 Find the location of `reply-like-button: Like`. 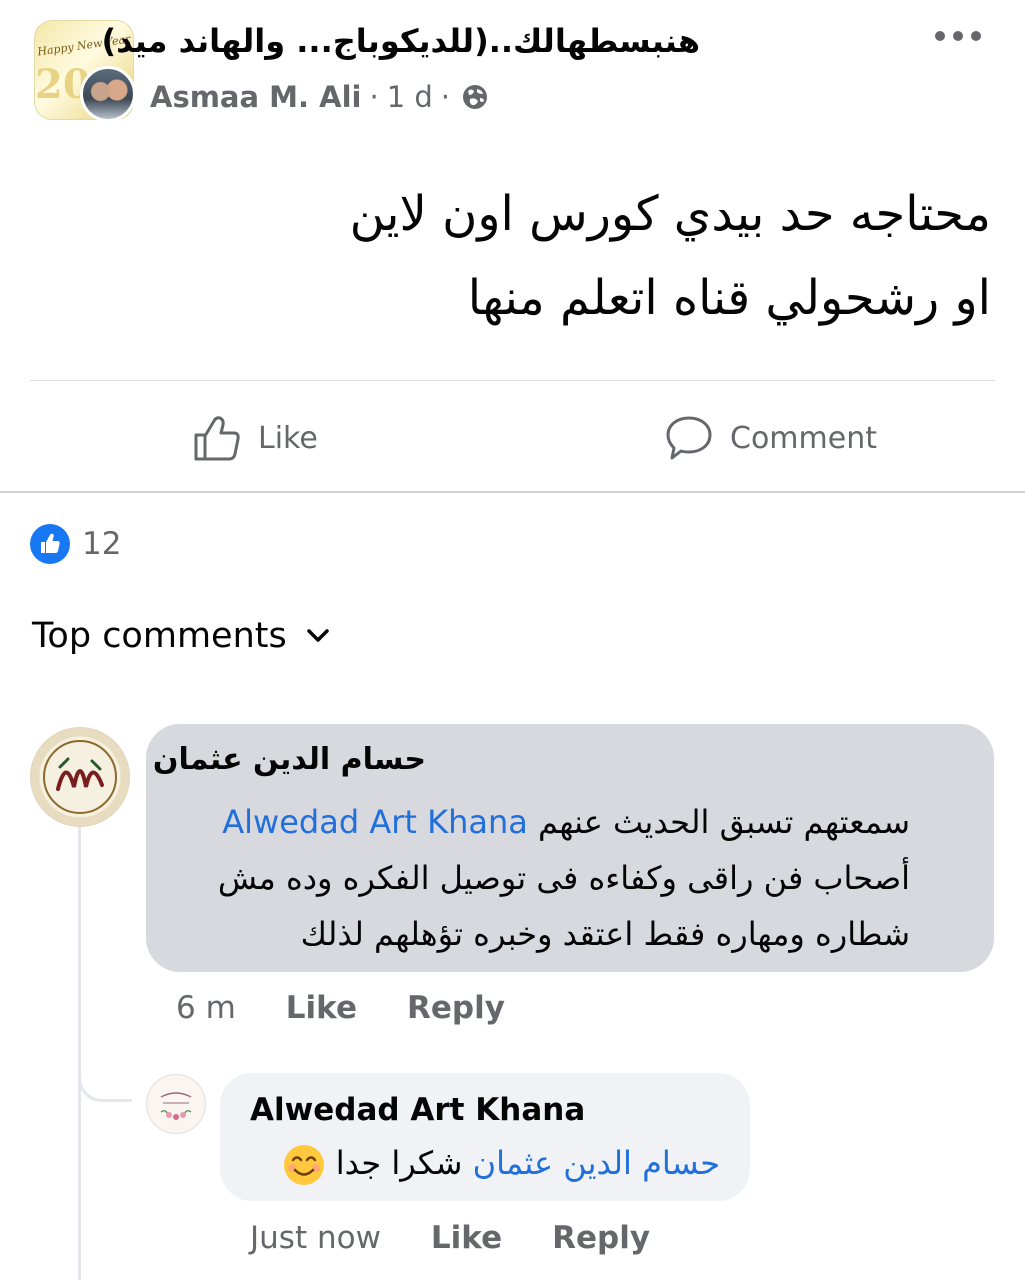

reply-like-button: Like is located at coordinates (466, 1238).